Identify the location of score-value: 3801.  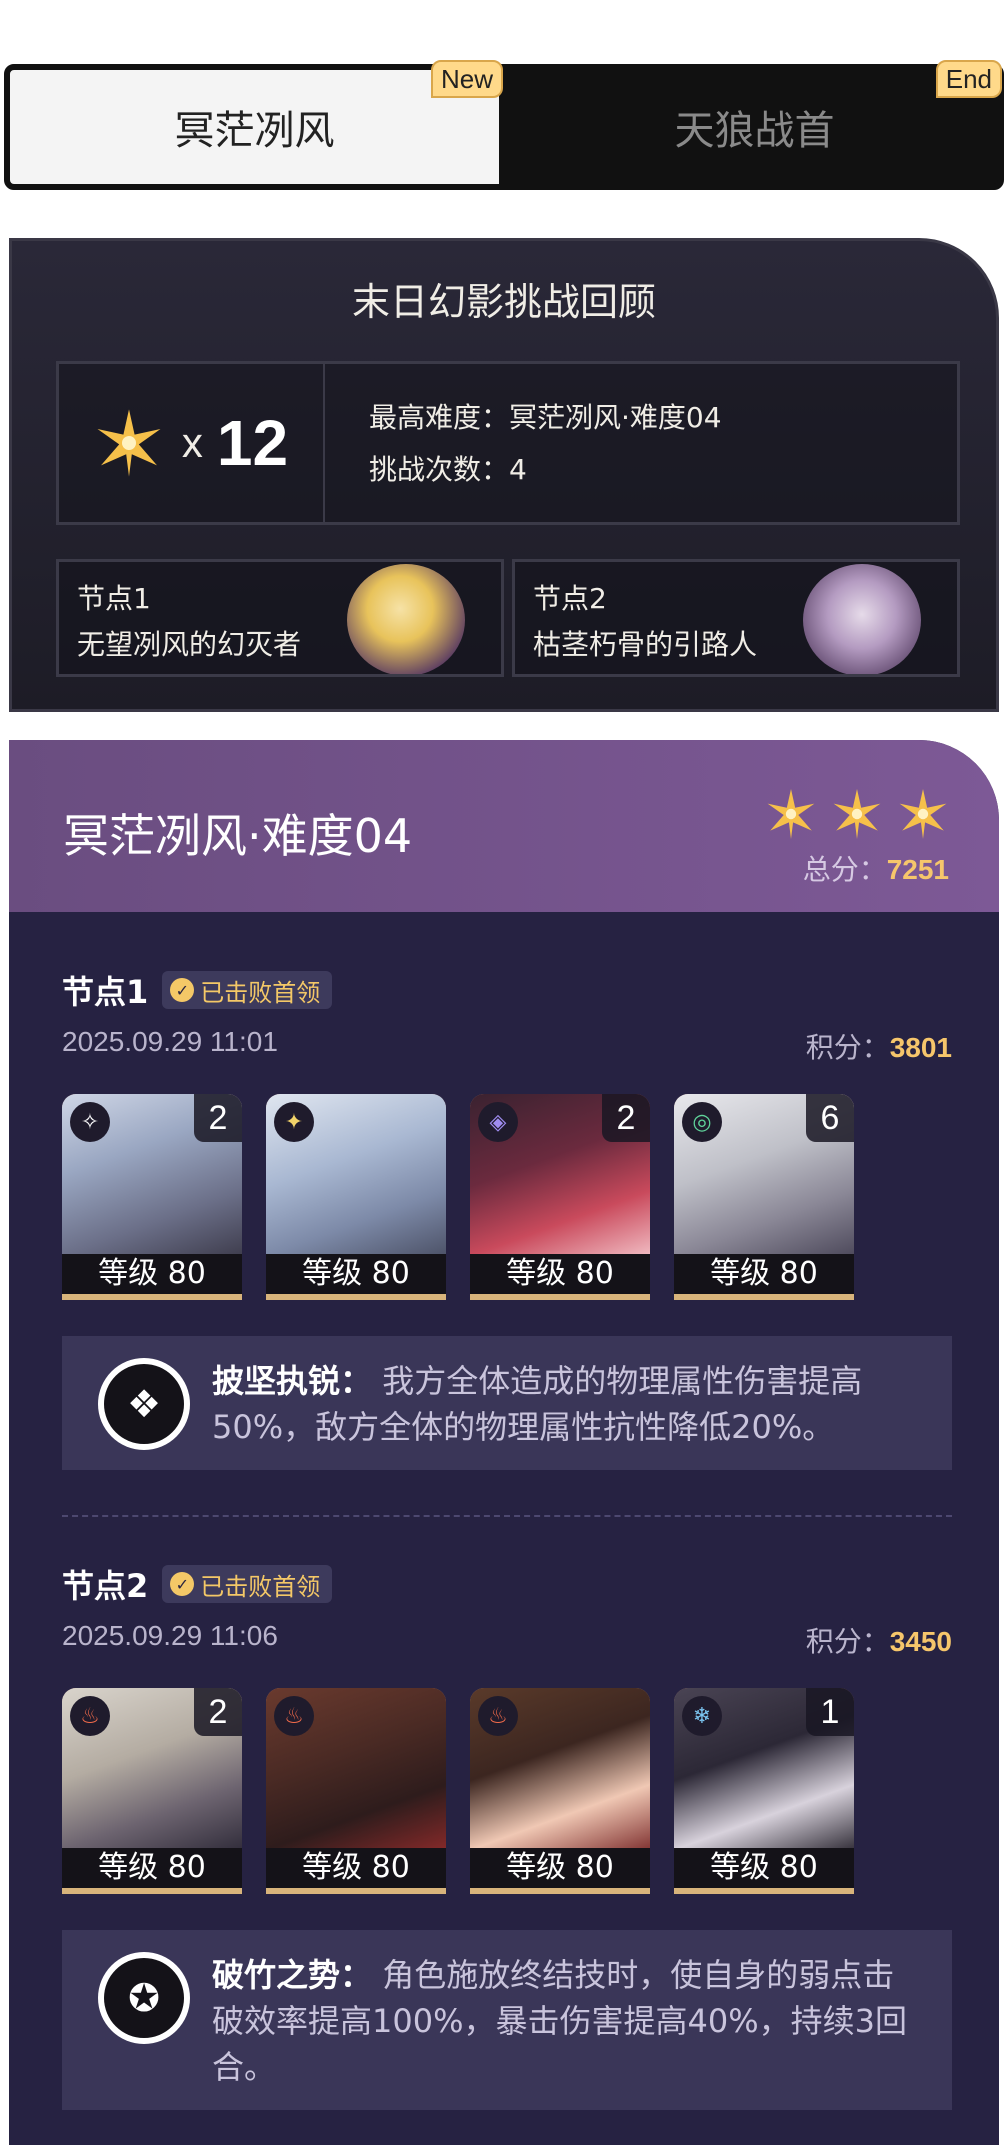
(920, 1047).